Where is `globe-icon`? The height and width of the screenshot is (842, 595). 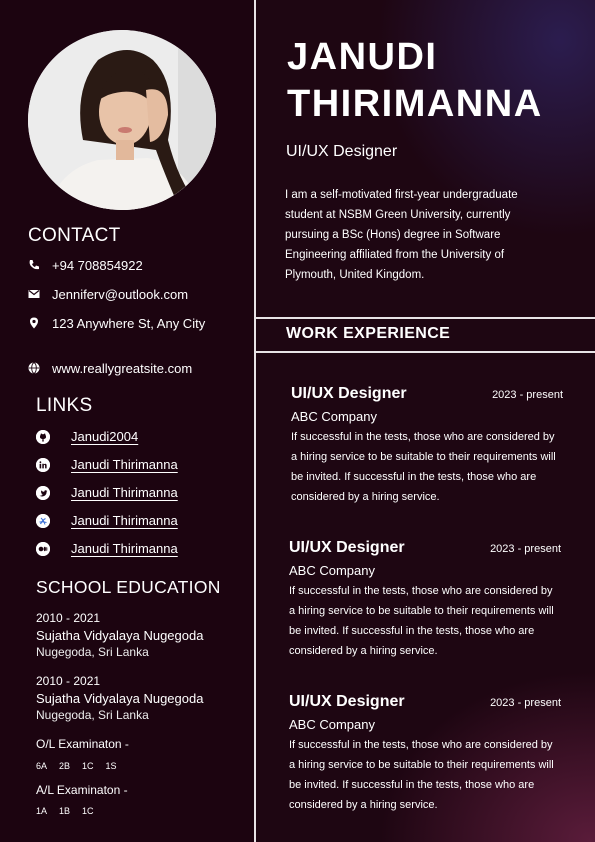 globe-icon is located at coordinates (34, 368).